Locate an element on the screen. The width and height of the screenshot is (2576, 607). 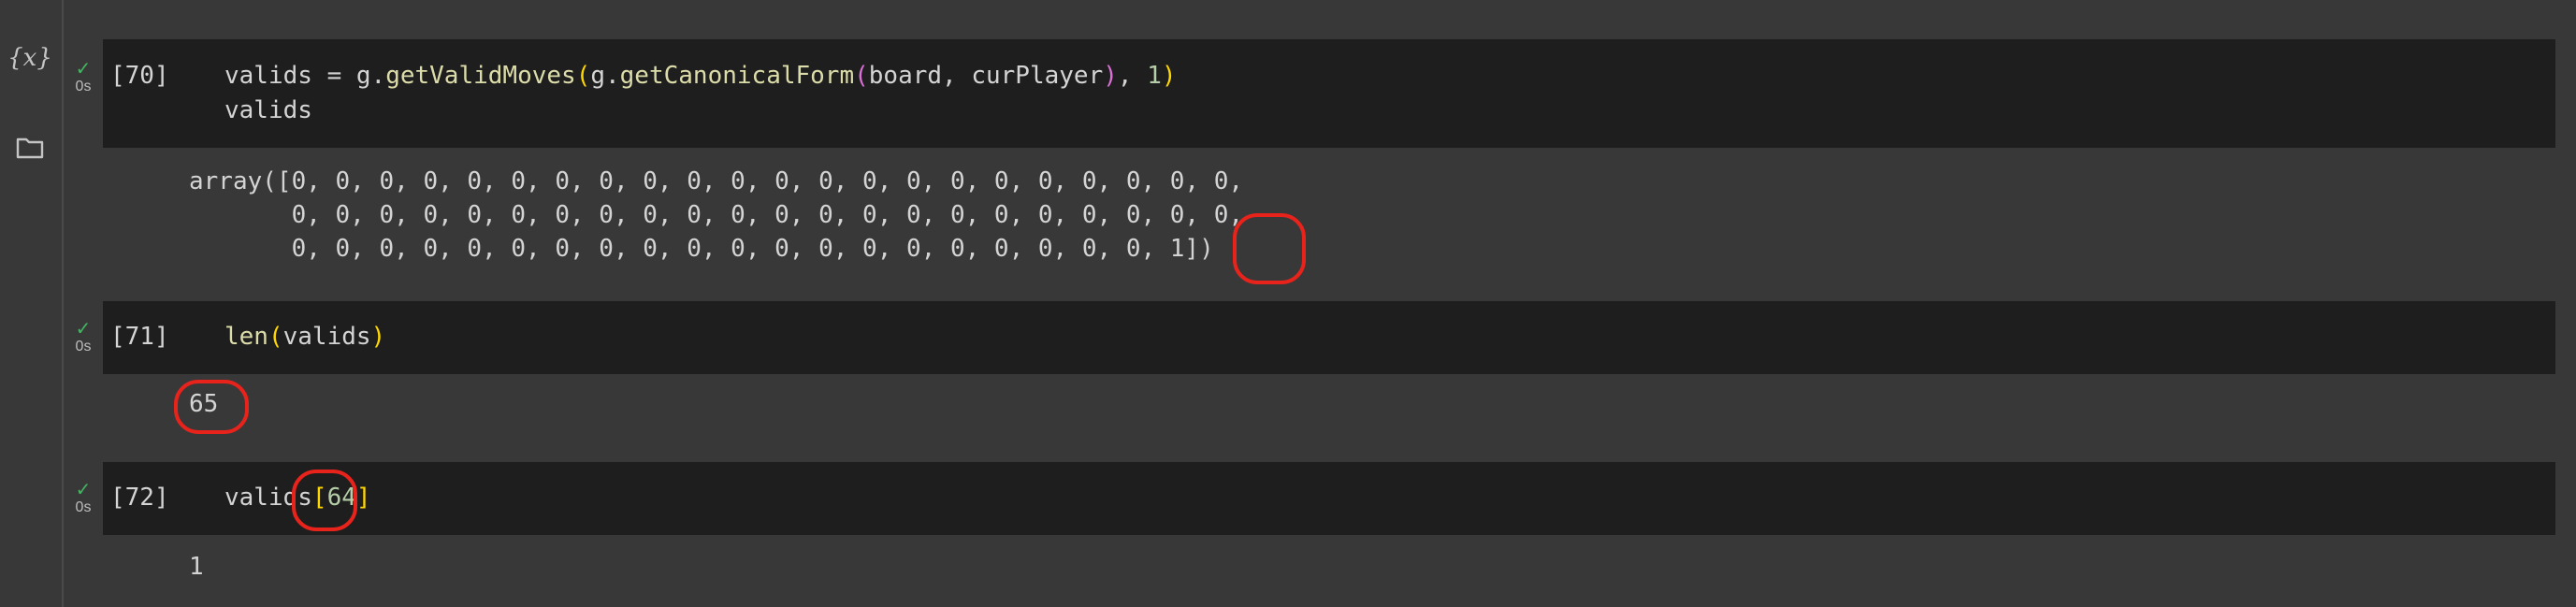
cell-output: 1 is located at coordinates (197, 567).